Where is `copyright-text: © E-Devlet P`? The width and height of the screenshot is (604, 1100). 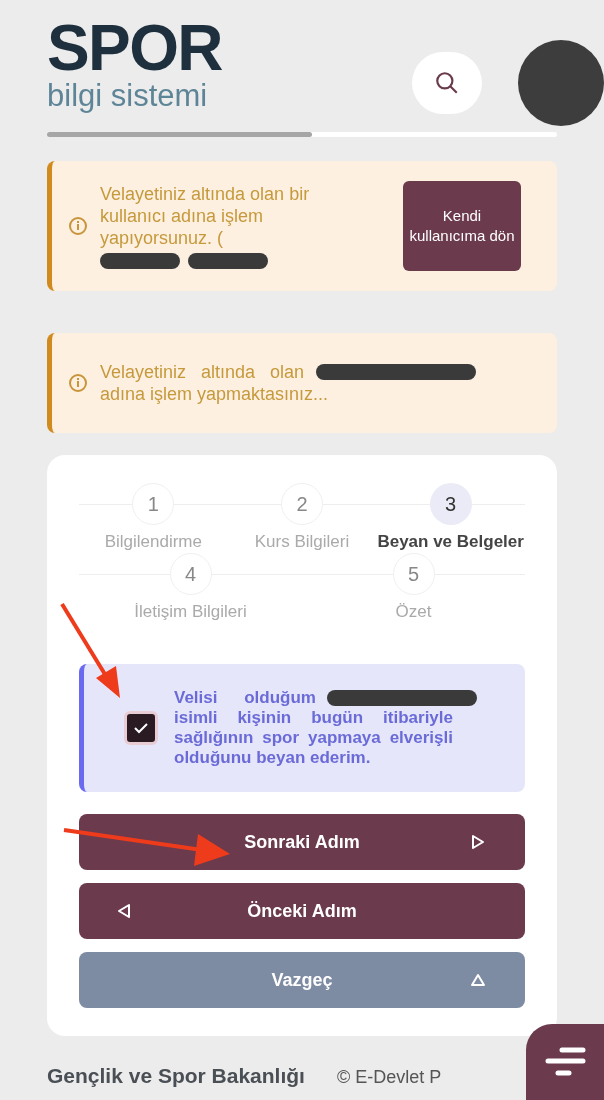
copyright-text: © E-Devlet P is located at coordinates (389, 1077).